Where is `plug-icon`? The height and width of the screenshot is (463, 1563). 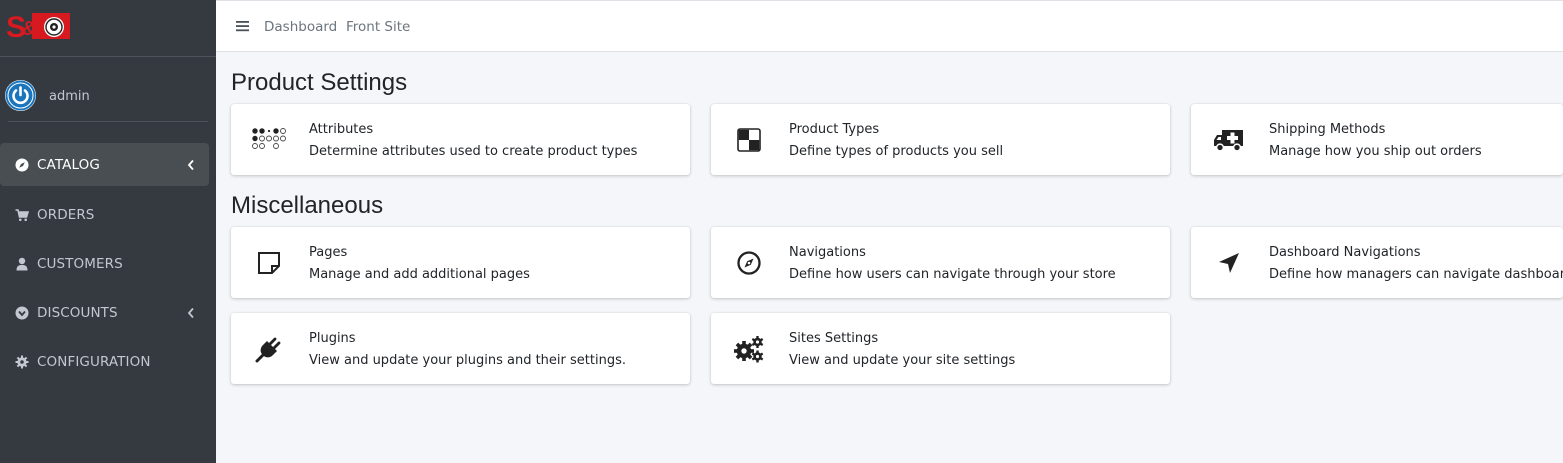
plug-icon is located at coordinates (269, 349).